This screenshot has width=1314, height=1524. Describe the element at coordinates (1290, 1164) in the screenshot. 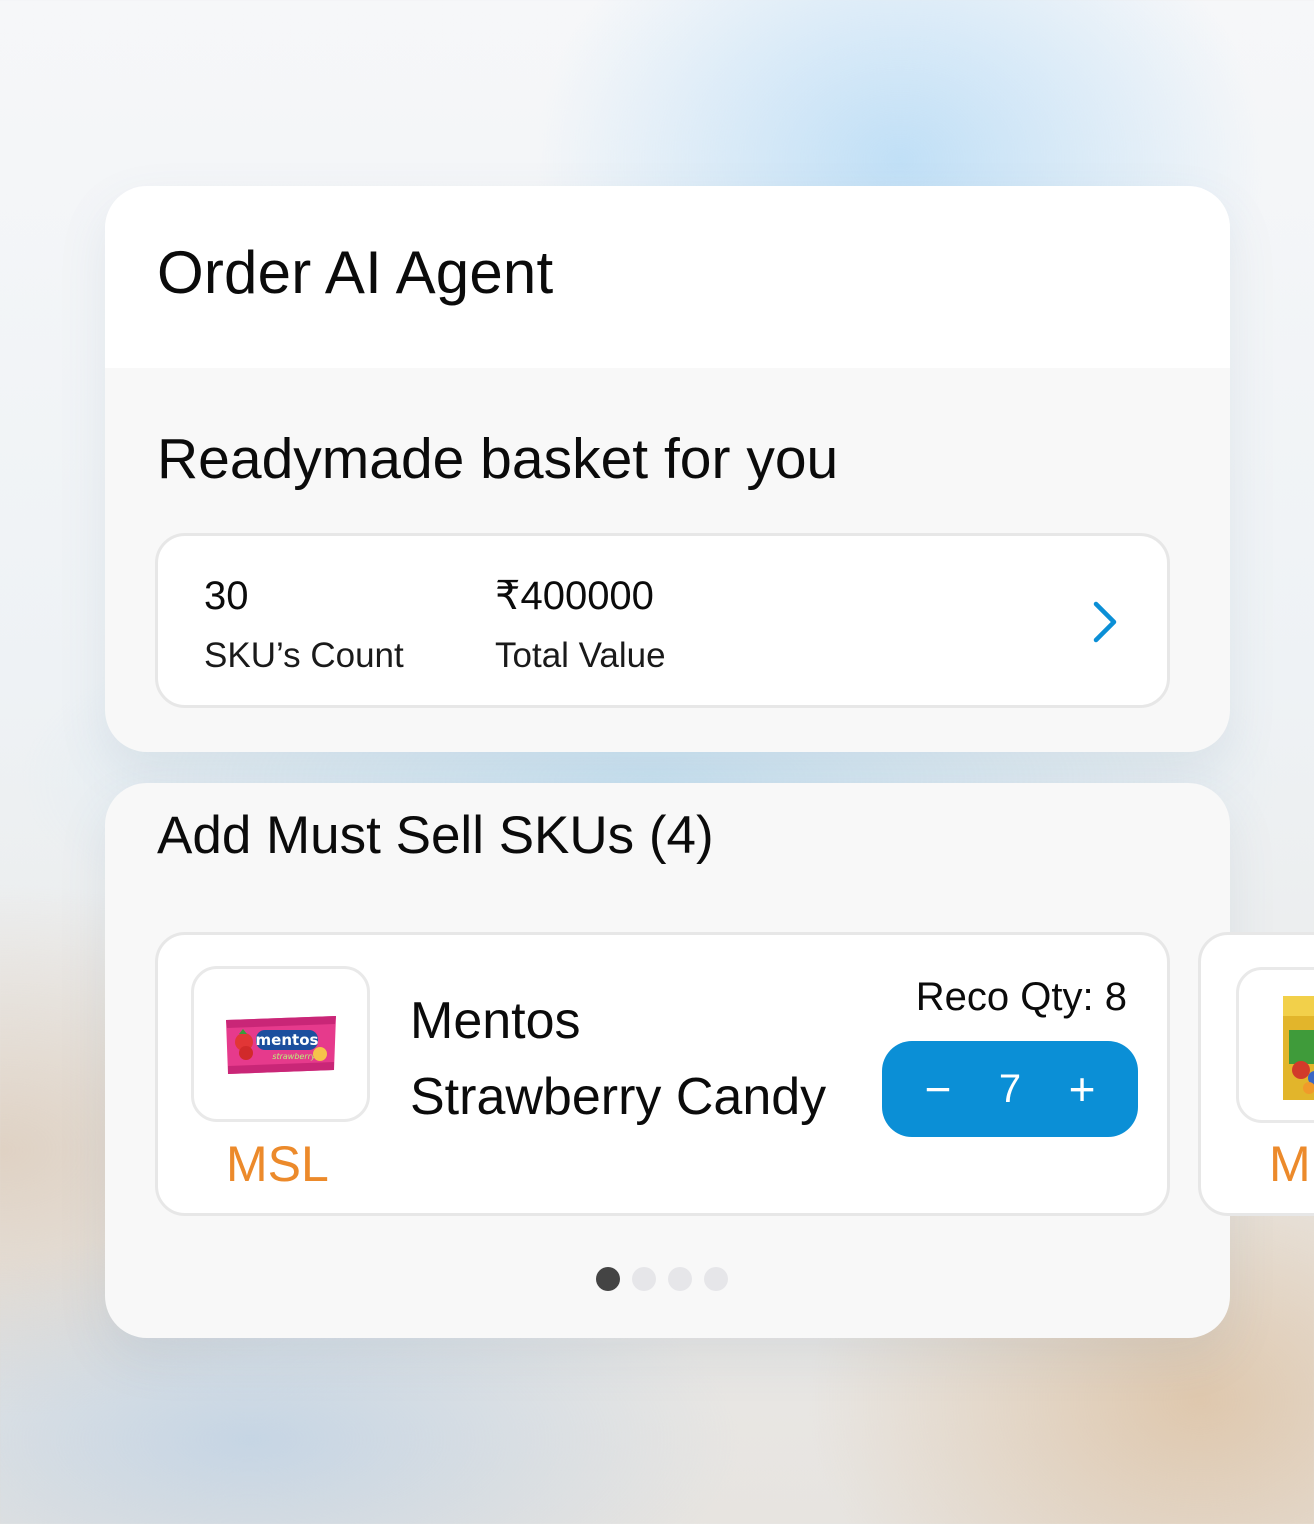

I see `next-msl-badge: M` at that location.